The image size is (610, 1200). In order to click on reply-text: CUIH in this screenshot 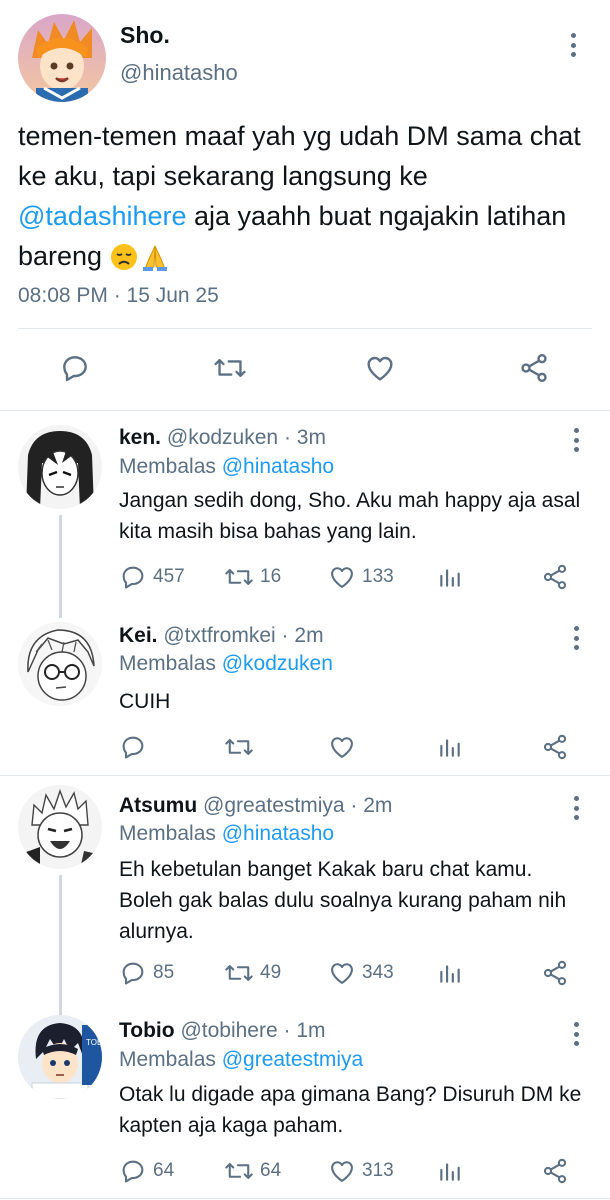, I will do `click(145, 701)`.